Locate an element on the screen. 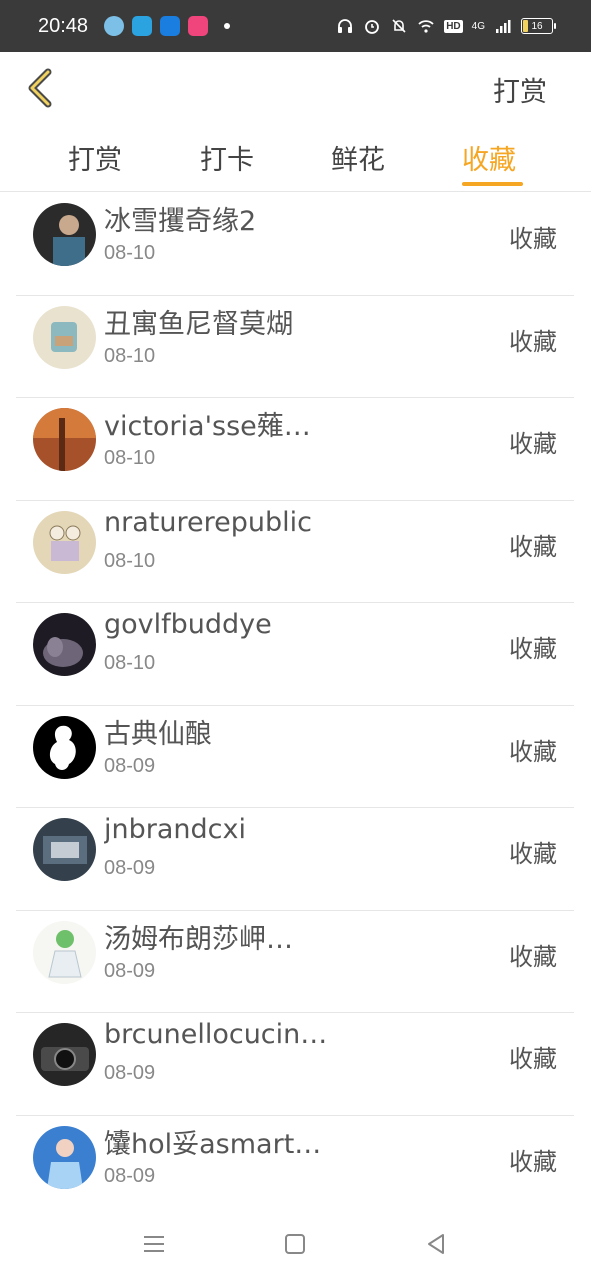 This screenshot has height=1280, width=591. back-triangle-icon is located at coordinates (436, 1244).